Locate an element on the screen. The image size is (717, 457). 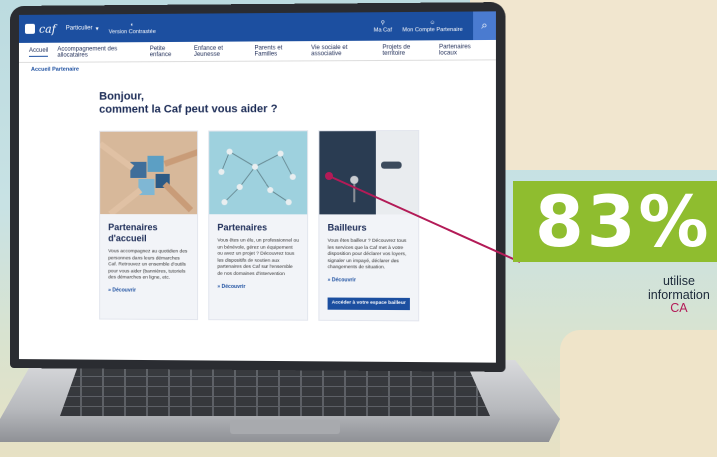
stat-caption: utilise information CA is located at coordinates (679, 295).